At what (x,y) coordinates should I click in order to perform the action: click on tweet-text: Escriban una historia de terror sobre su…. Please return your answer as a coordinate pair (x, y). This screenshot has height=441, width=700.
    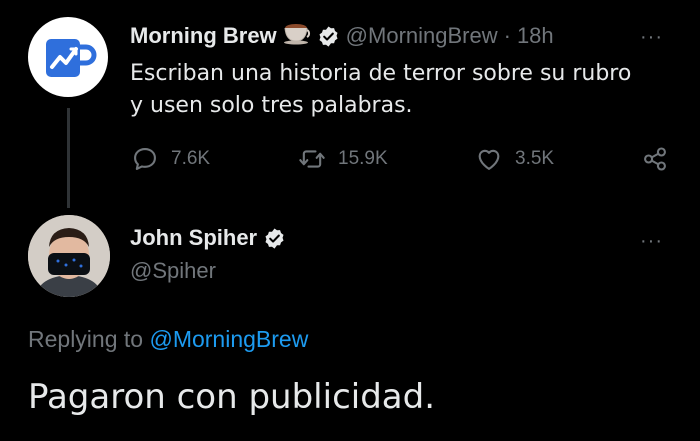
    Looking at the image, I should click on (410, 90).